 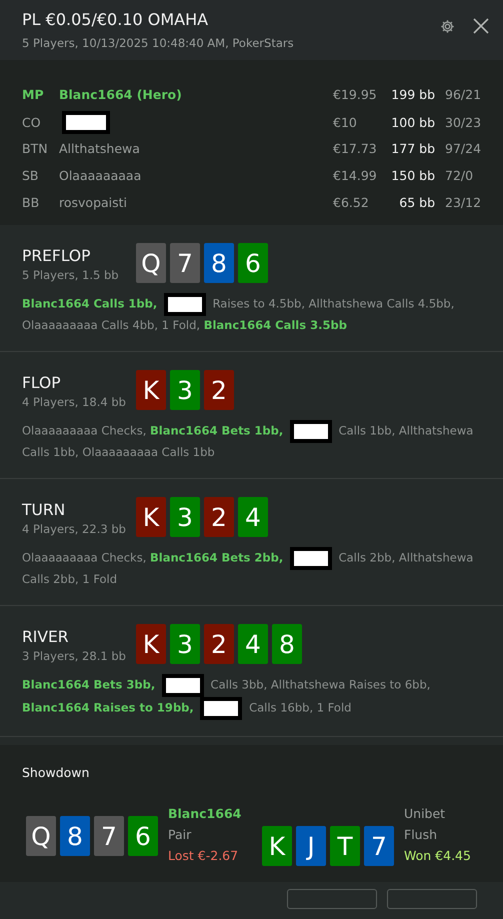 I want to click on action-text: Olaaaaaaaaa Calls 4bb, 1 Fold,, so click(x=111, y=325).